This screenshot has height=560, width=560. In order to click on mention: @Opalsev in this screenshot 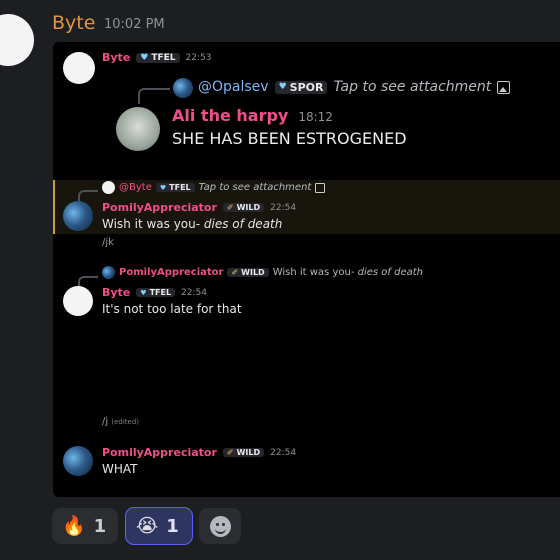, I will do `click(233, 87)`.